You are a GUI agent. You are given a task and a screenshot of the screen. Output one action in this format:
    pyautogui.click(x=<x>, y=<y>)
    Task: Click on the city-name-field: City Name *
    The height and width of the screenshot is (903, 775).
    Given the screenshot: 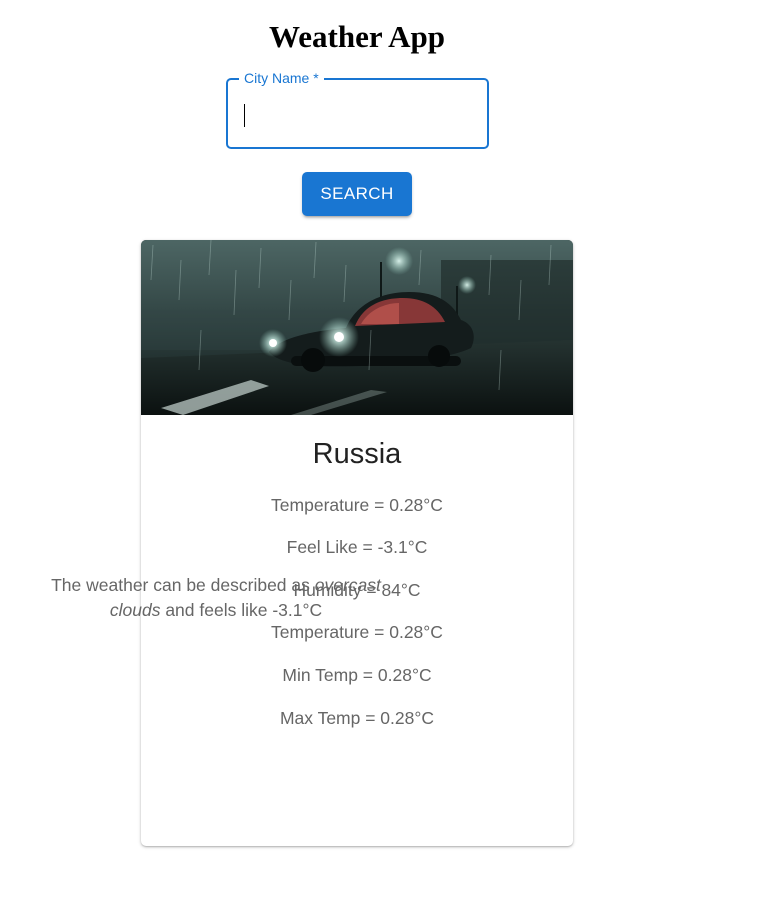 What is the action you would take?
    pyautogui.click(x=357, y=109)
    